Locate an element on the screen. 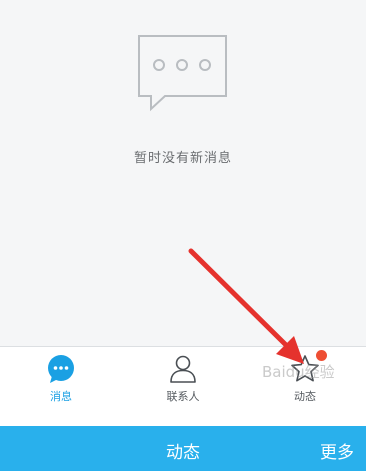  tab-label: 联系人 is located at coordinates (183, 396).